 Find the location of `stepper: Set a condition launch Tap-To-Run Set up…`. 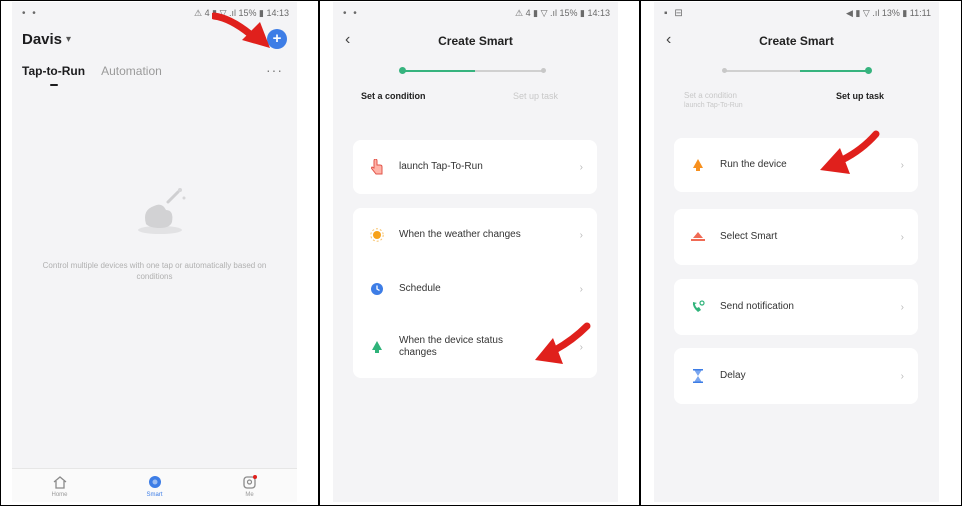

stepper: Set a condition launch Tap-To-Run Set up… is located at coordinates (796, 83).